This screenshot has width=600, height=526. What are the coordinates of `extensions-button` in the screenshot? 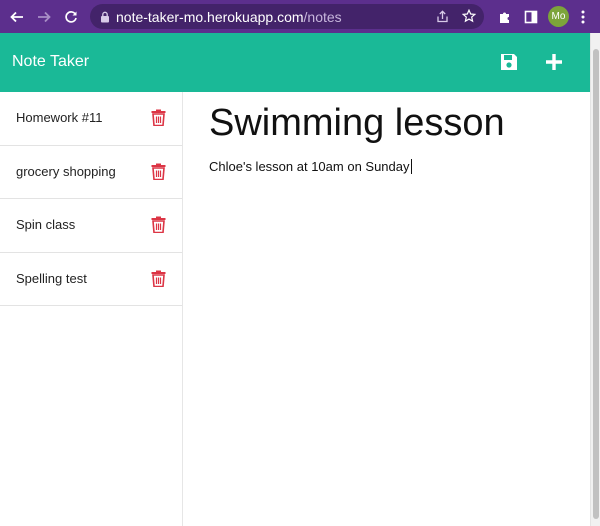 It's located at (505, 17).